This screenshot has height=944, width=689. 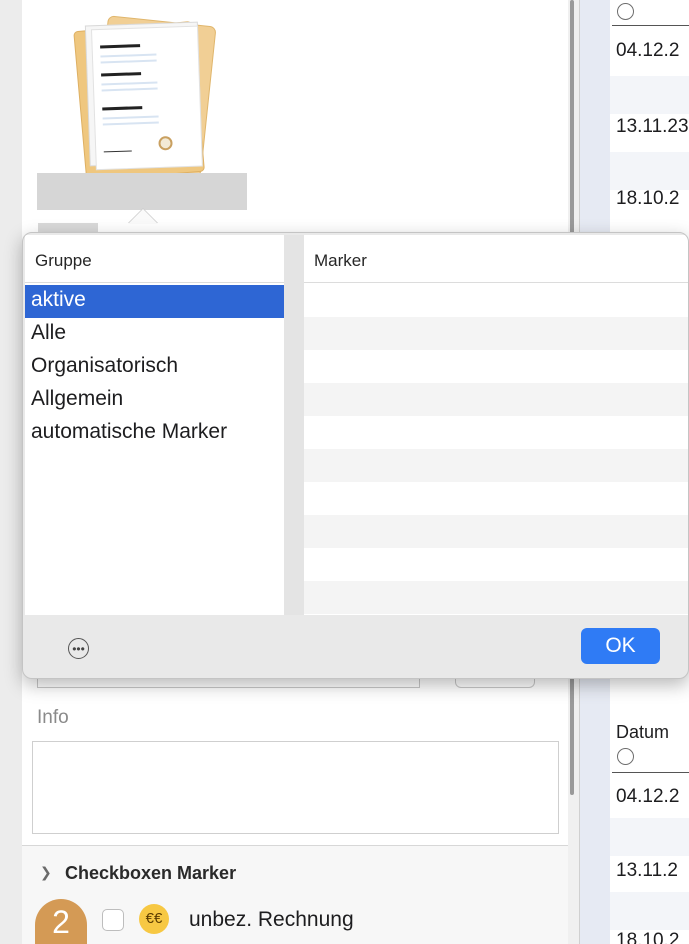 I want to click on ok-button: OK, so click(x=620, y=646).